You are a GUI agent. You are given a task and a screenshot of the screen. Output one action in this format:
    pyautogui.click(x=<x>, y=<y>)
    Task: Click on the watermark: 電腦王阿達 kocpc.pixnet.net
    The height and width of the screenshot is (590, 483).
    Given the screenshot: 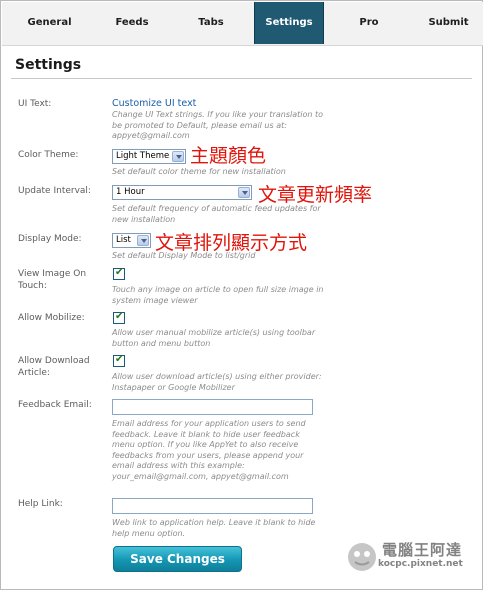 What is the action you would take?
    pyautogui.click(x=410, y=557)
    